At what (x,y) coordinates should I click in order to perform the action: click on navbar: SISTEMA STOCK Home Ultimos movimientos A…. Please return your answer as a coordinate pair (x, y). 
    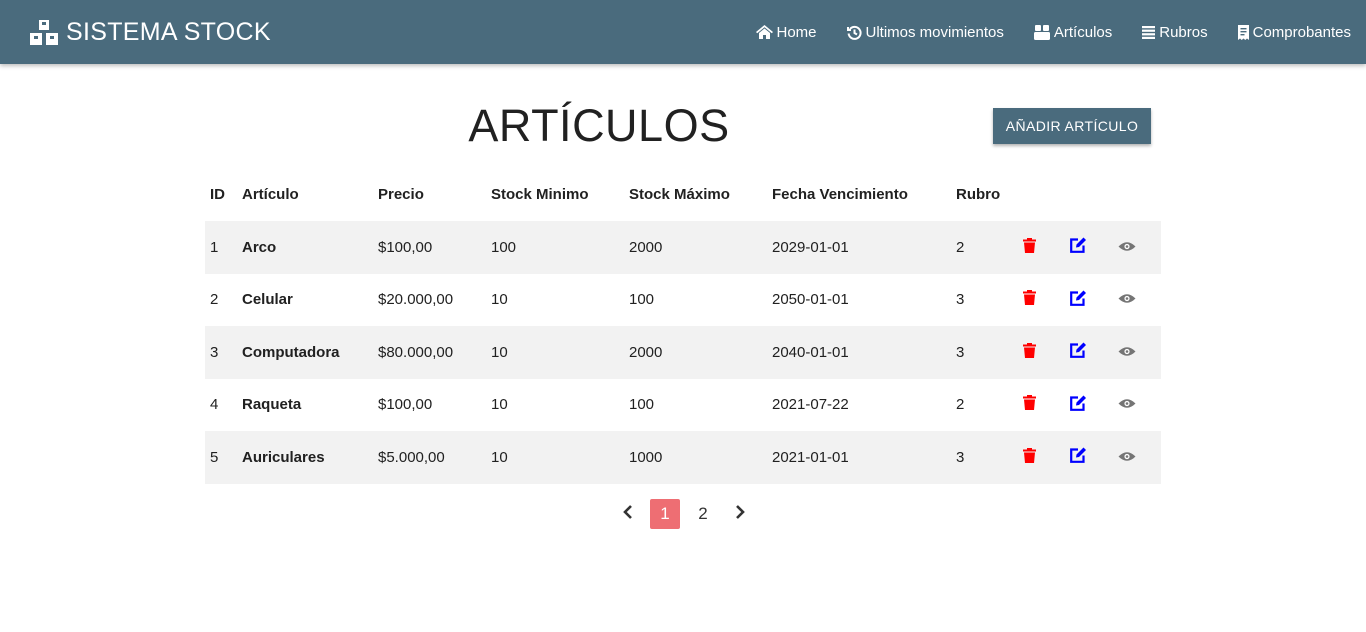
    Looking at the image, I should click on (683, 32).